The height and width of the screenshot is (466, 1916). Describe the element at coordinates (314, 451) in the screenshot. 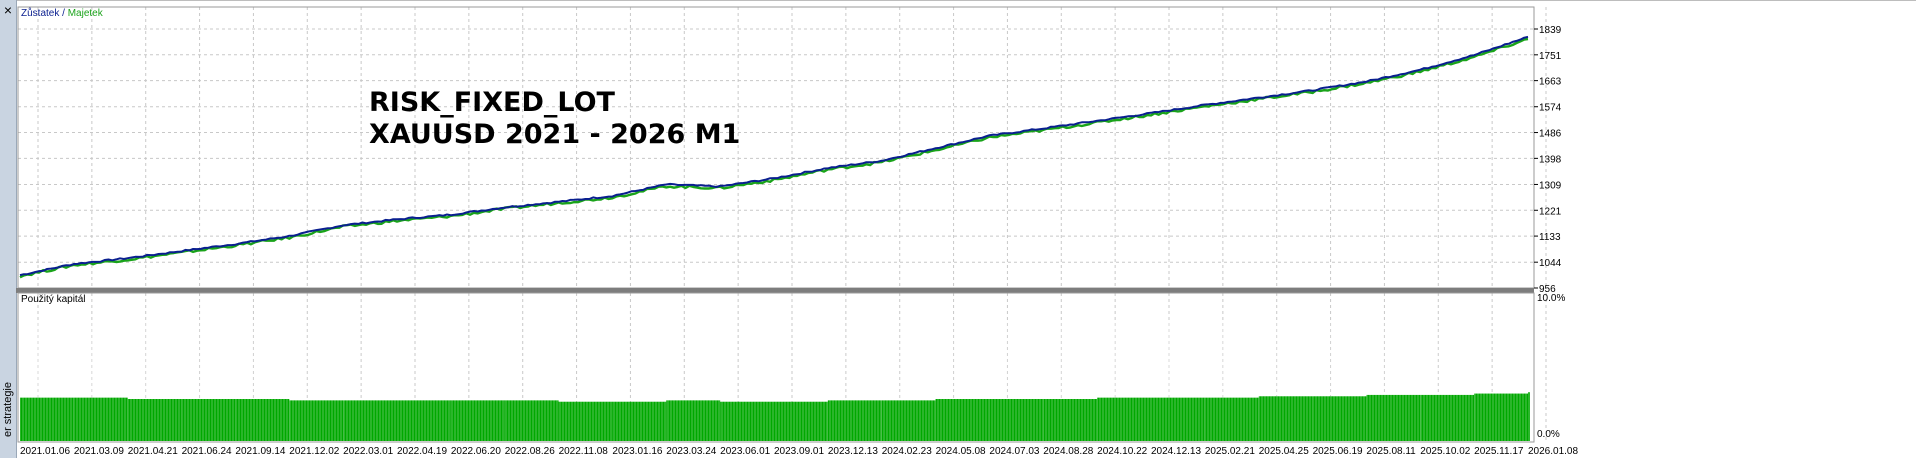

I see `x-tick-label: 2021.12.02` at that location.